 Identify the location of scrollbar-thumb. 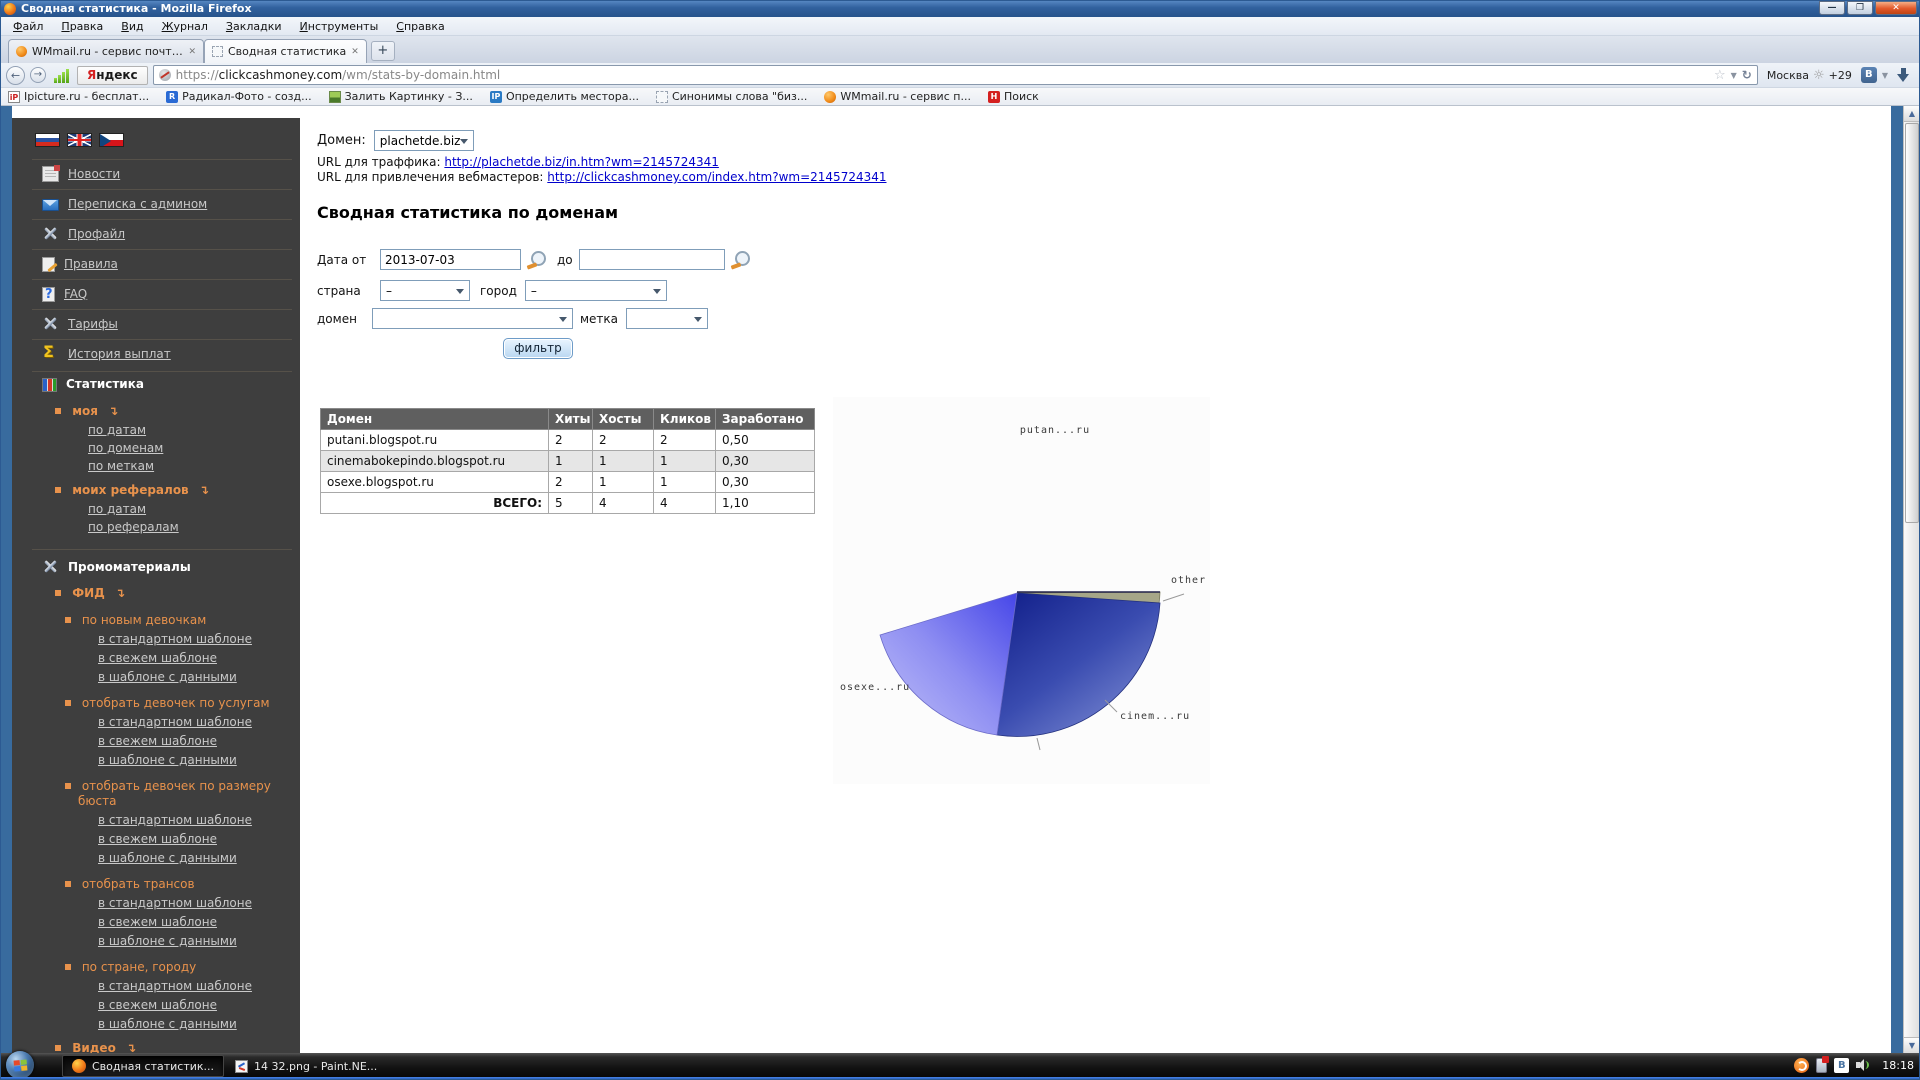
(1912, 323).